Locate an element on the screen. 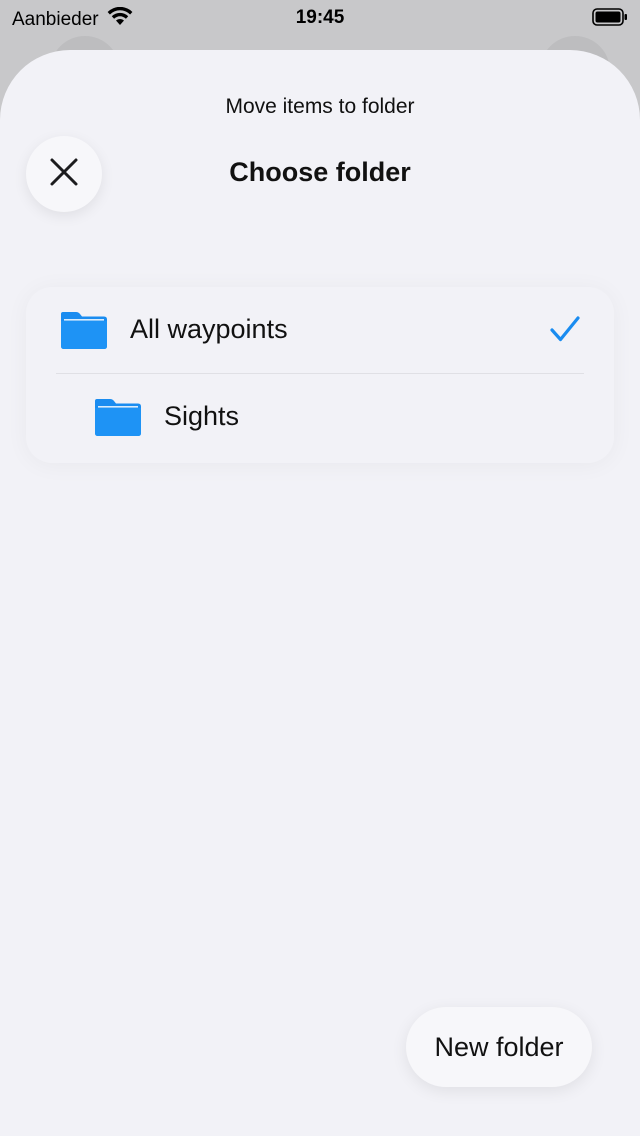  folder-row-all-waypoints: All waypoints is located at coordinates (320, 330).